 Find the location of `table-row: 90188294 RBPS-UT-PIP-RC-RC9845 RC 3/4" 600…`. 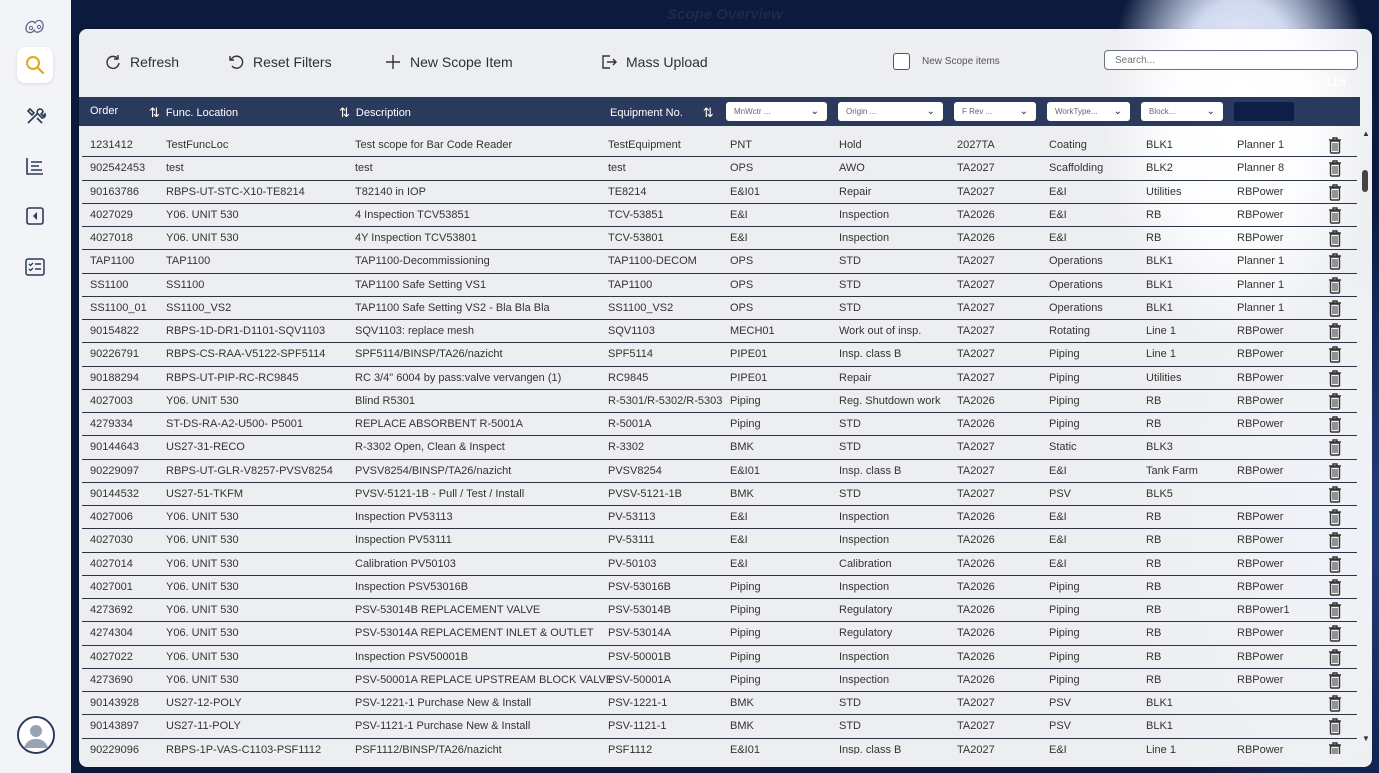

table-row: 90188294 RBPS-UT-PIP-RC-RC9845 RC 3/4" 600… is located at coordinates (719, 378).